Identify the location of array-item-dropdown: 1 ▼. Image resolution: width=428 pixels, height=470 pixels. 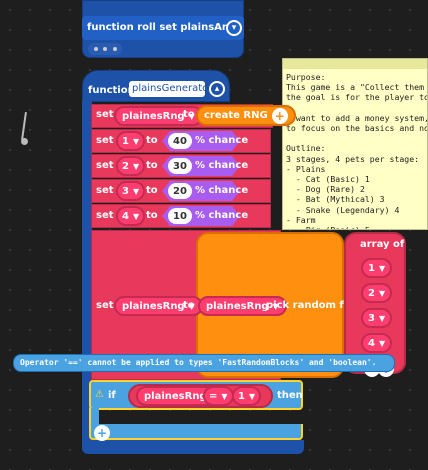
(377, 268).